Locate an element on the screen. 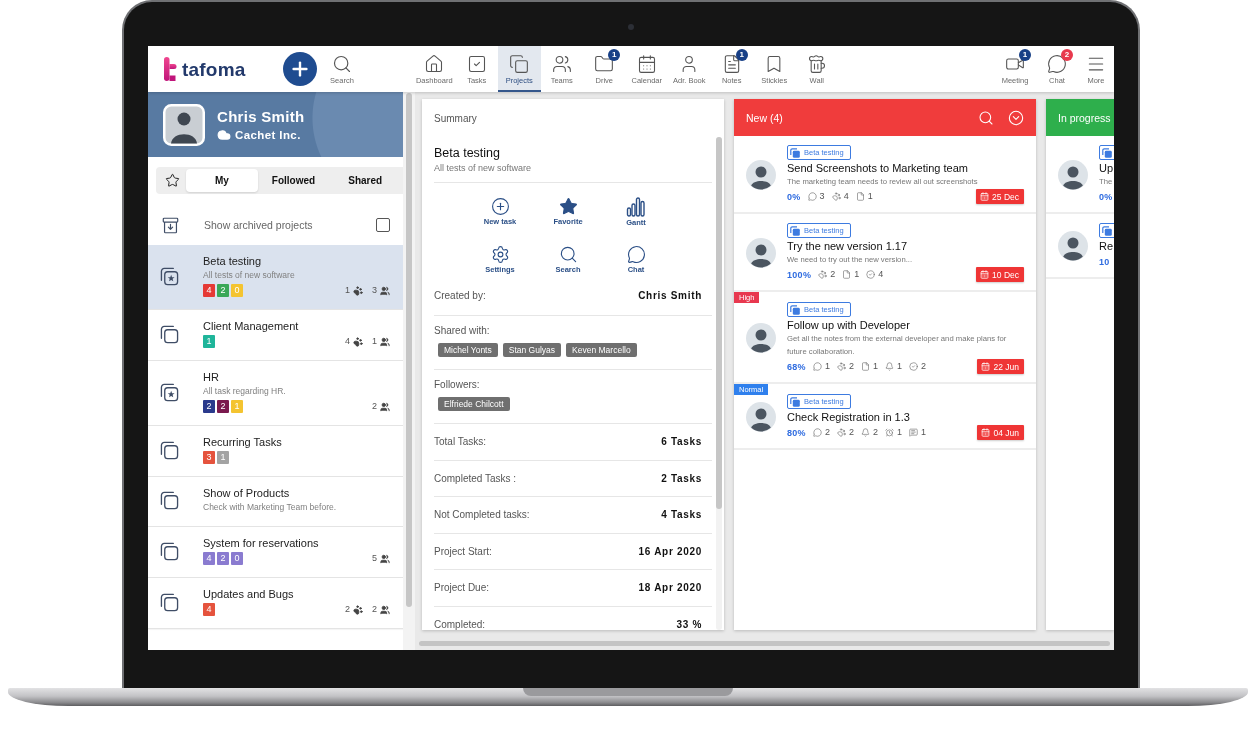 The width and height of the screenshot is (1259, 733). archived-checkbox is located at coordinates (383, 225).